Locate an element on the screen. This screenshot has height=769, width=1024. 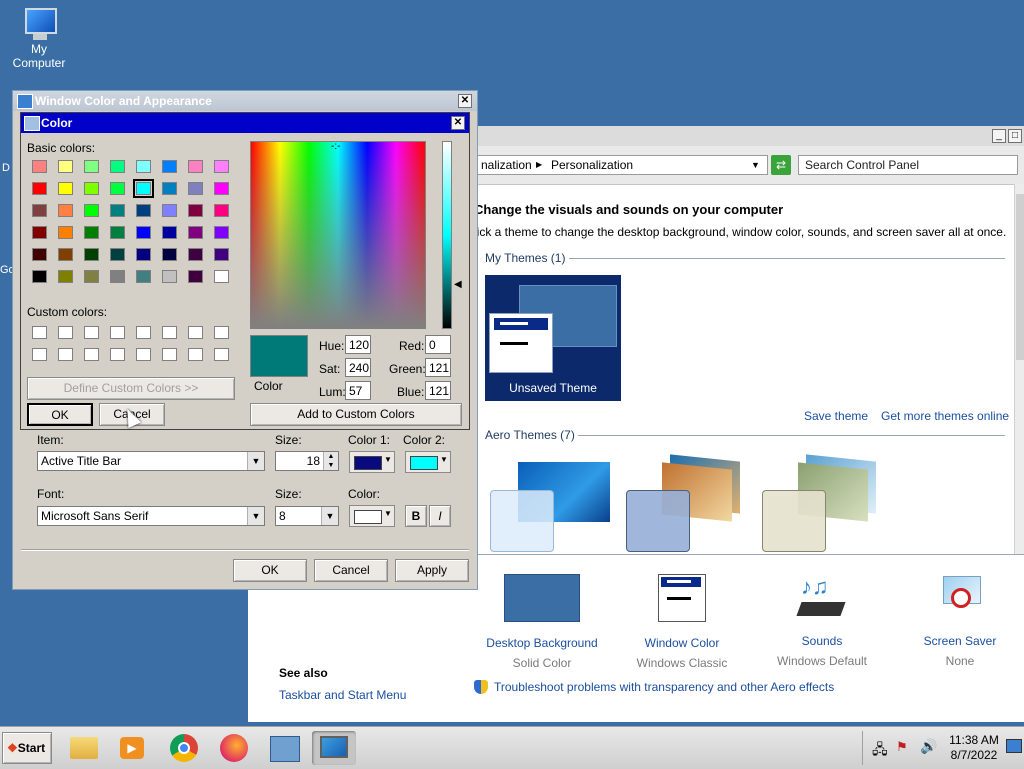
font-select: Microsoft Sans Serif ▼ is located at coordinates (151, 516).